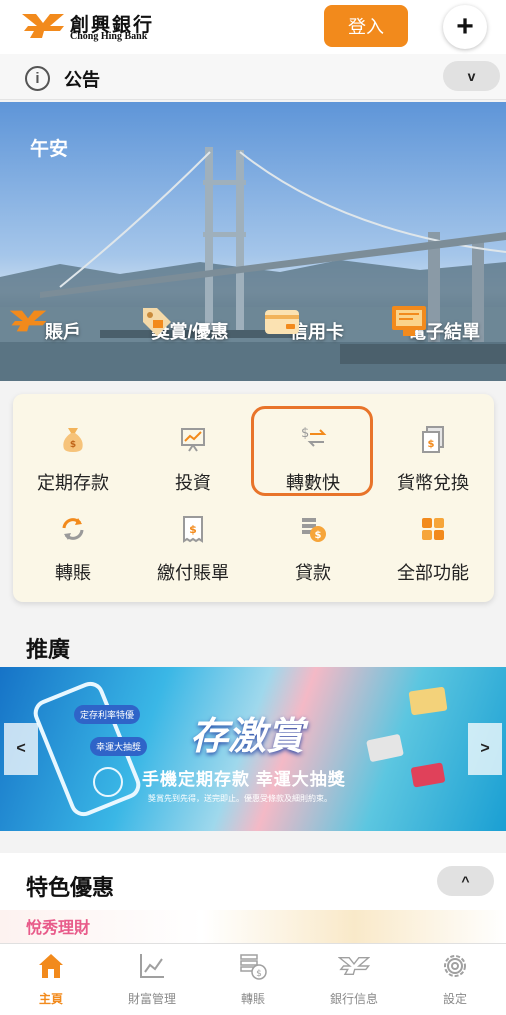  I want to click on quick-item-time-deposit: $ 定期存款, so click(73, 459).